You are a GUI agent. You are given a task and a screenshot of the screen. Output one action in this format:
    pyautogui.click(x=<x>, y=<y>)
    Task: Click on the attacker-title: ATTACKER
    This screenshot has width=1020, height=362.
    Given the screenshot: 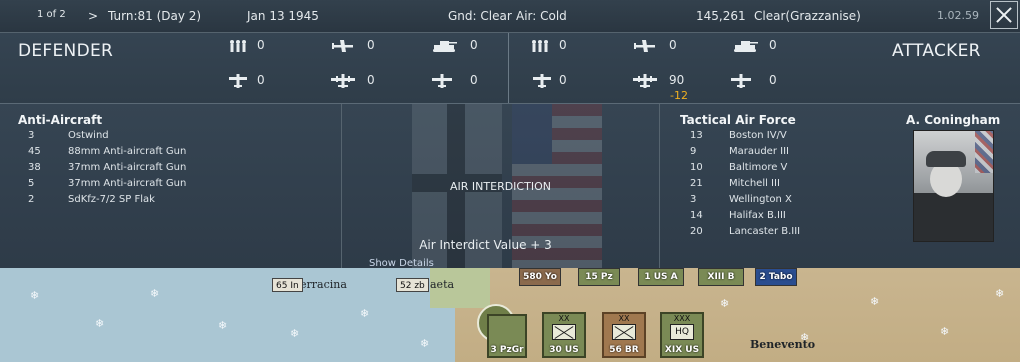 What is the action you would take?
    pyautogui.click(x=936, y=51)
    